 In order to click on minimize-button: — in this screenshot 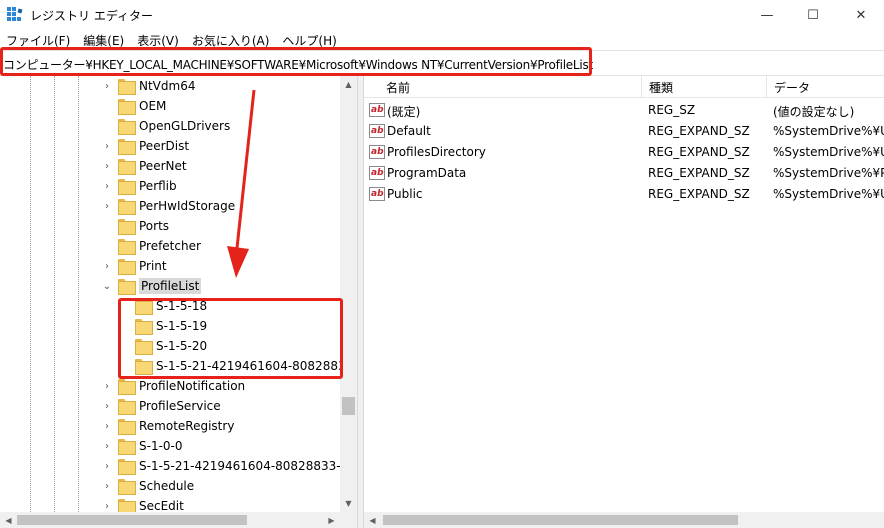, I will do `click(767, 15)`.